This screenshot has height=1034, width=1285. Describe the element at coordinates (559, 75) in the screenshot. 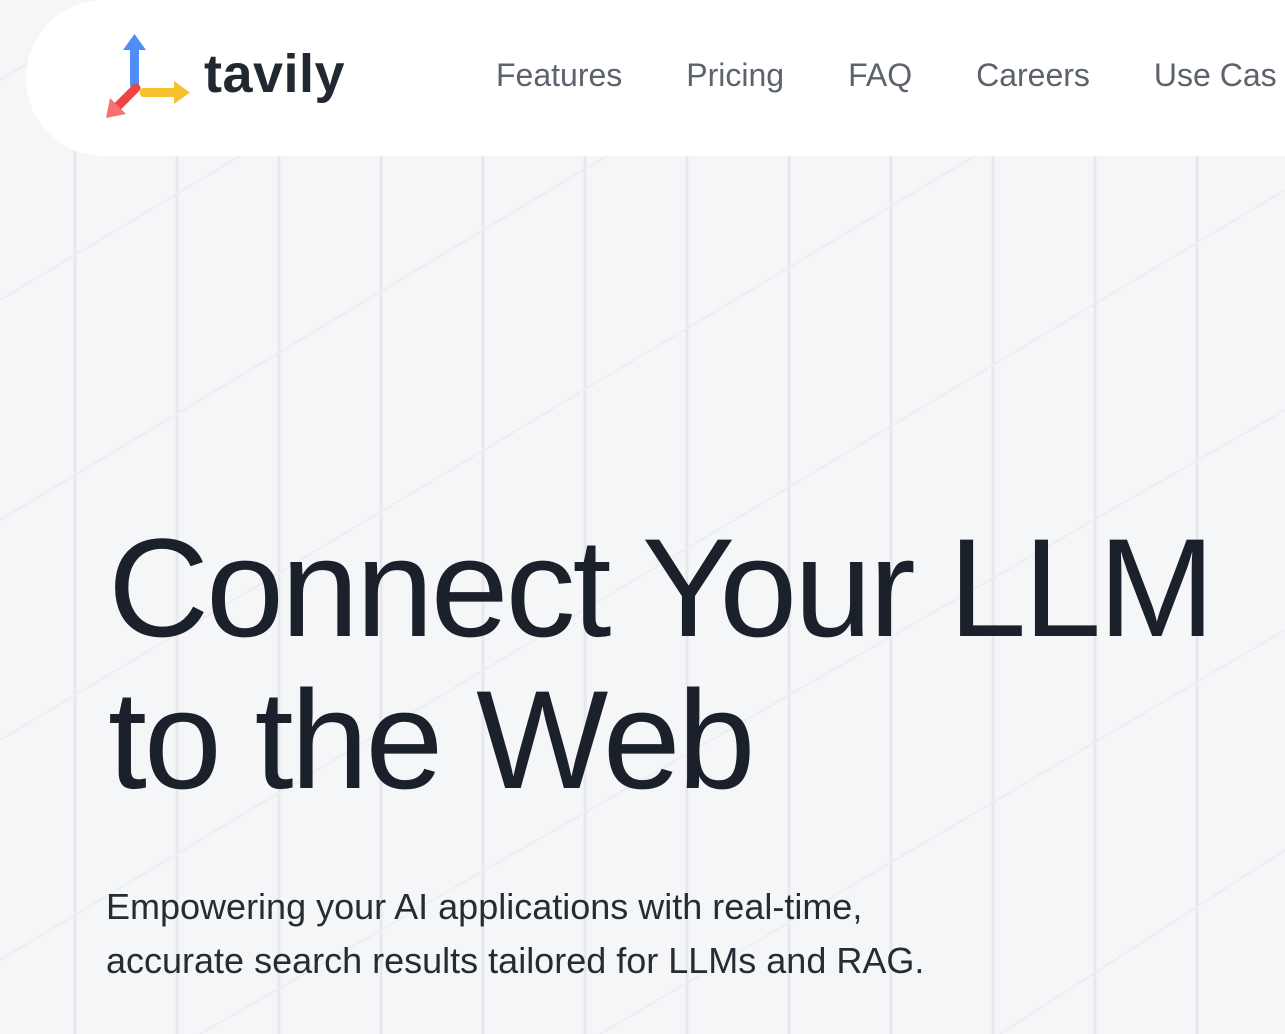

I see `nav-features: Features` at that location.